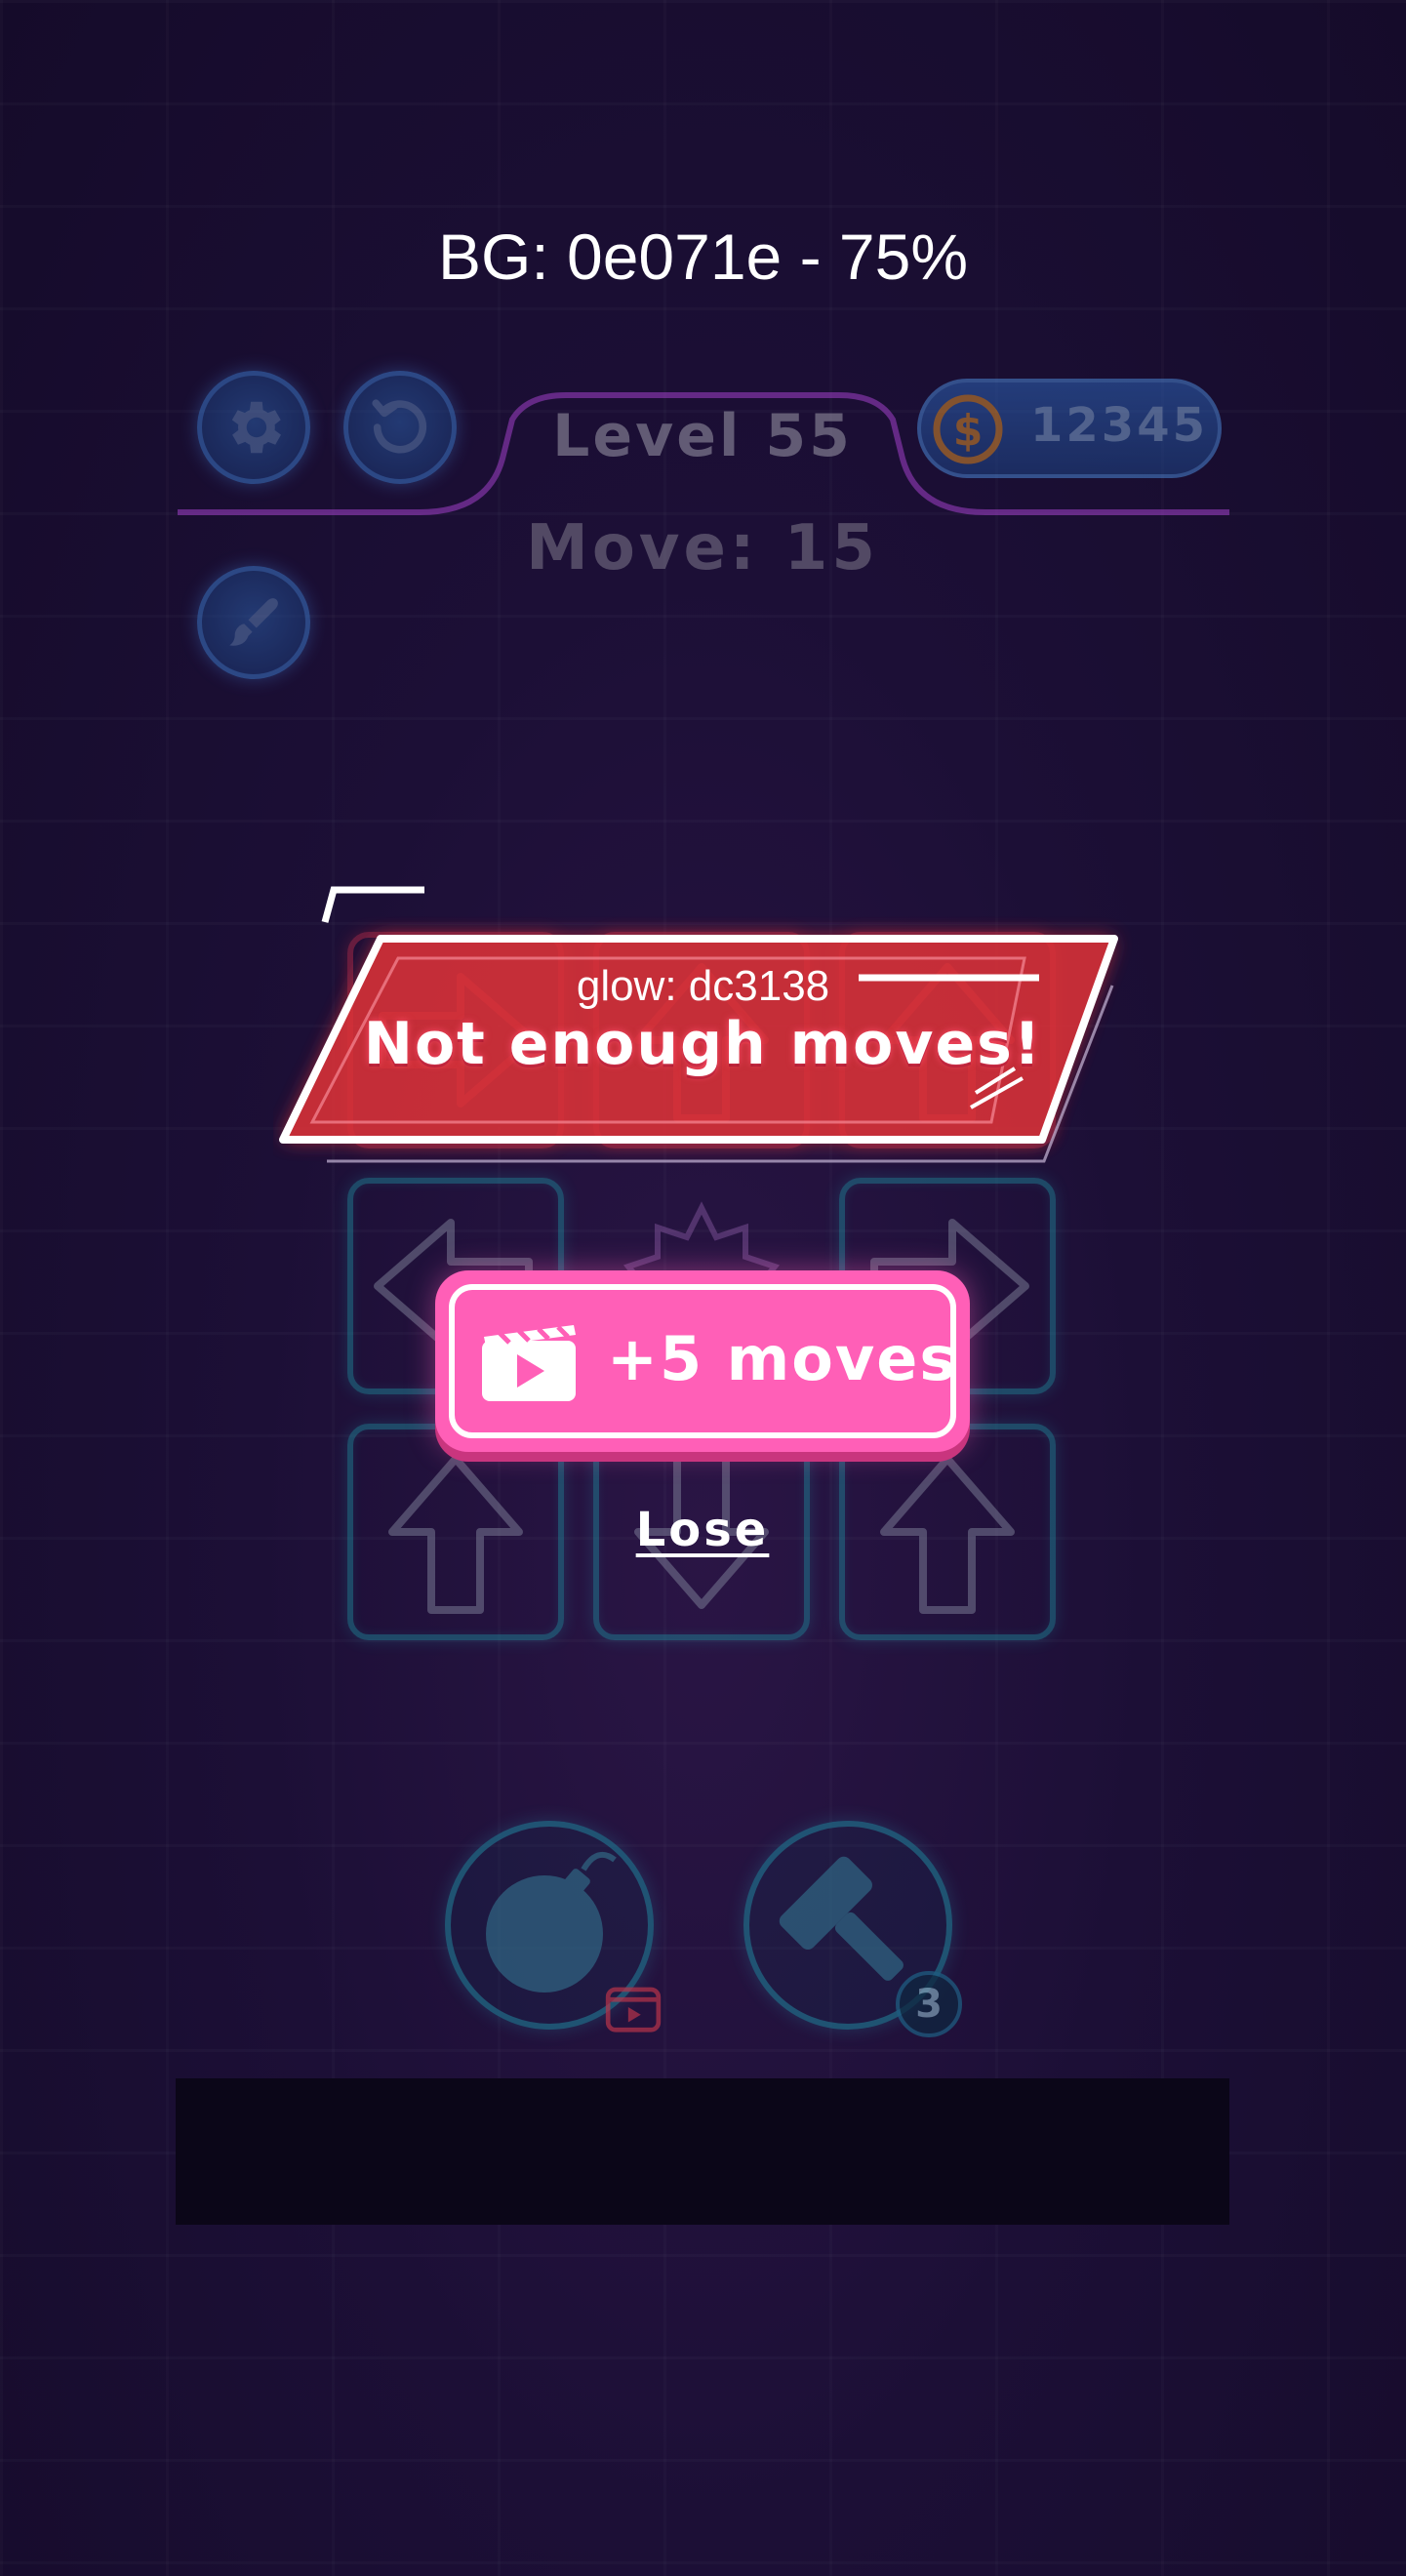  What do you see at coordinates (703, 257) in the screenshot?
I see `bg-debug-label: BG: 0e071e - 75%` at bounding box center [703, 257].